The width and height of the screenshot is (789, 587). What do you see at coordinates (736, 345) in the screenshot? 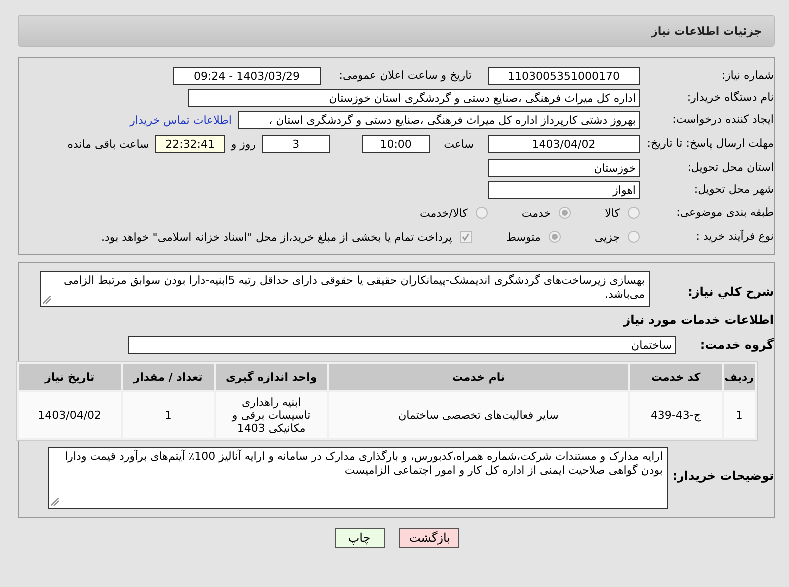
I see `field-label: گروه خدمت:` at bounding box center [736, 345].